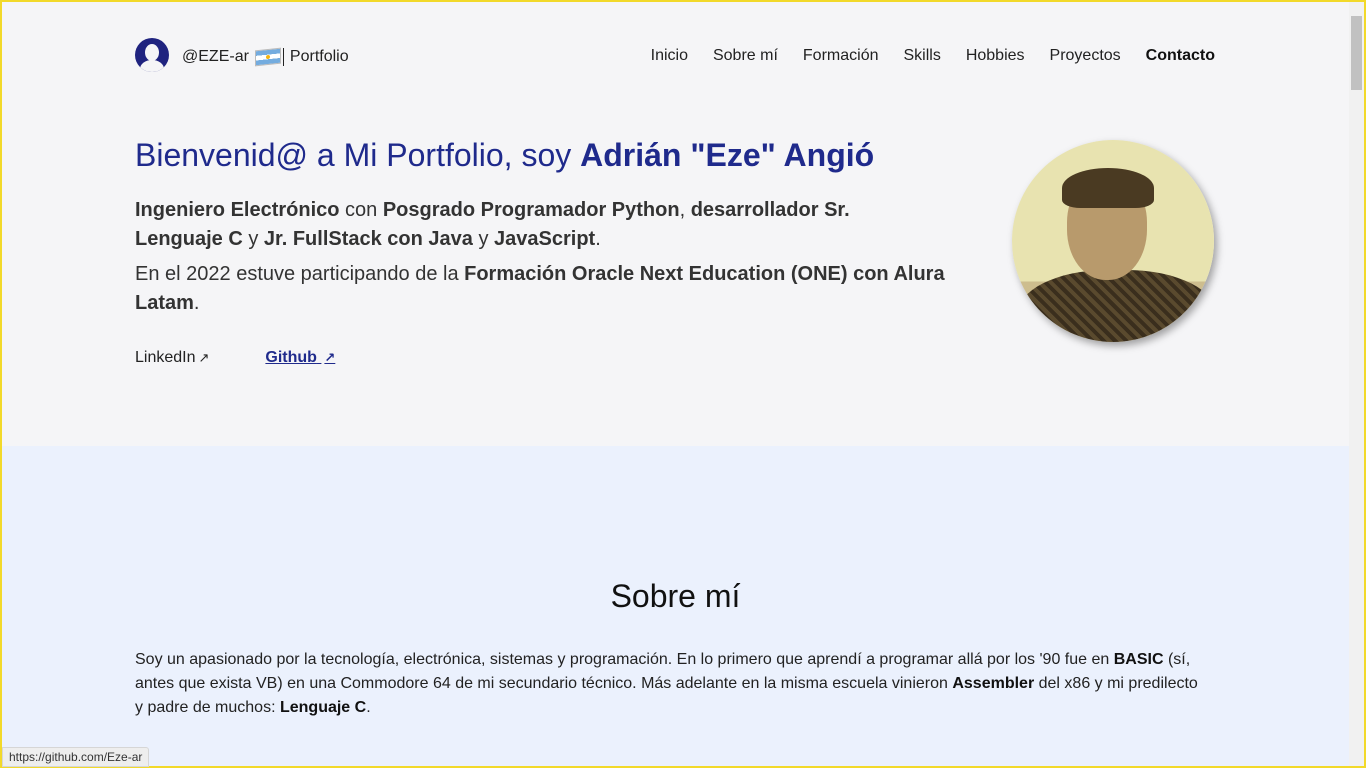 This screenshot has height=768, width=1366. What do you see at coordinates (291, 357) in the screenshot?
I see `github-label: Github` at bounding box center [291, 357].